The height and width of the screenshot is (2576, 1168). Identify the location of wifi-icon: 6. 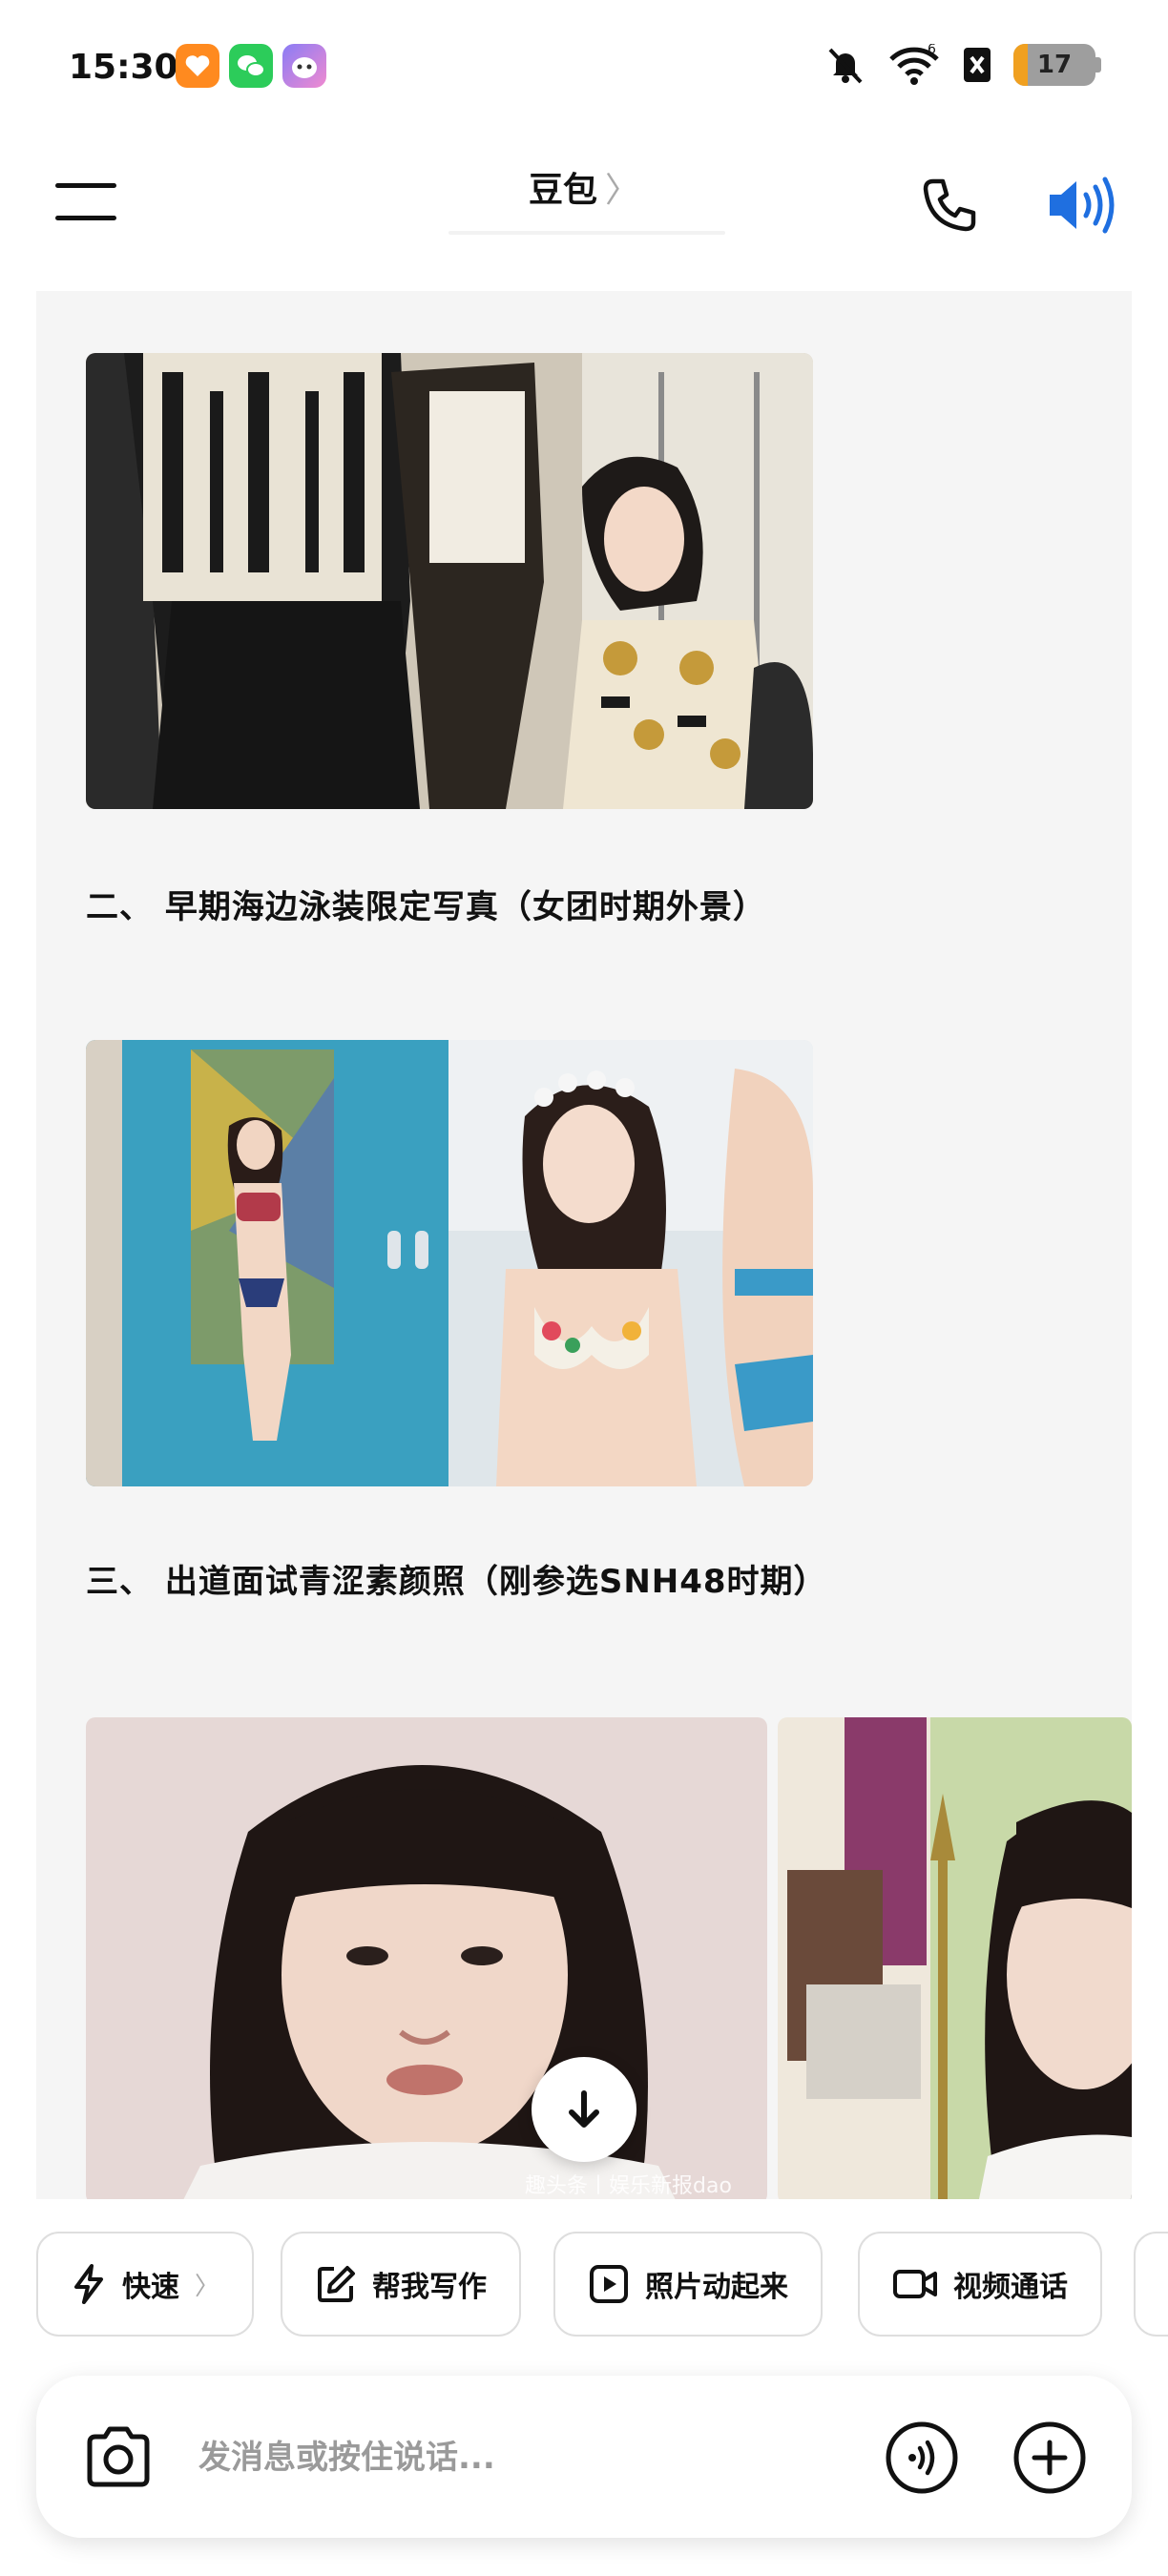
(914, 64).